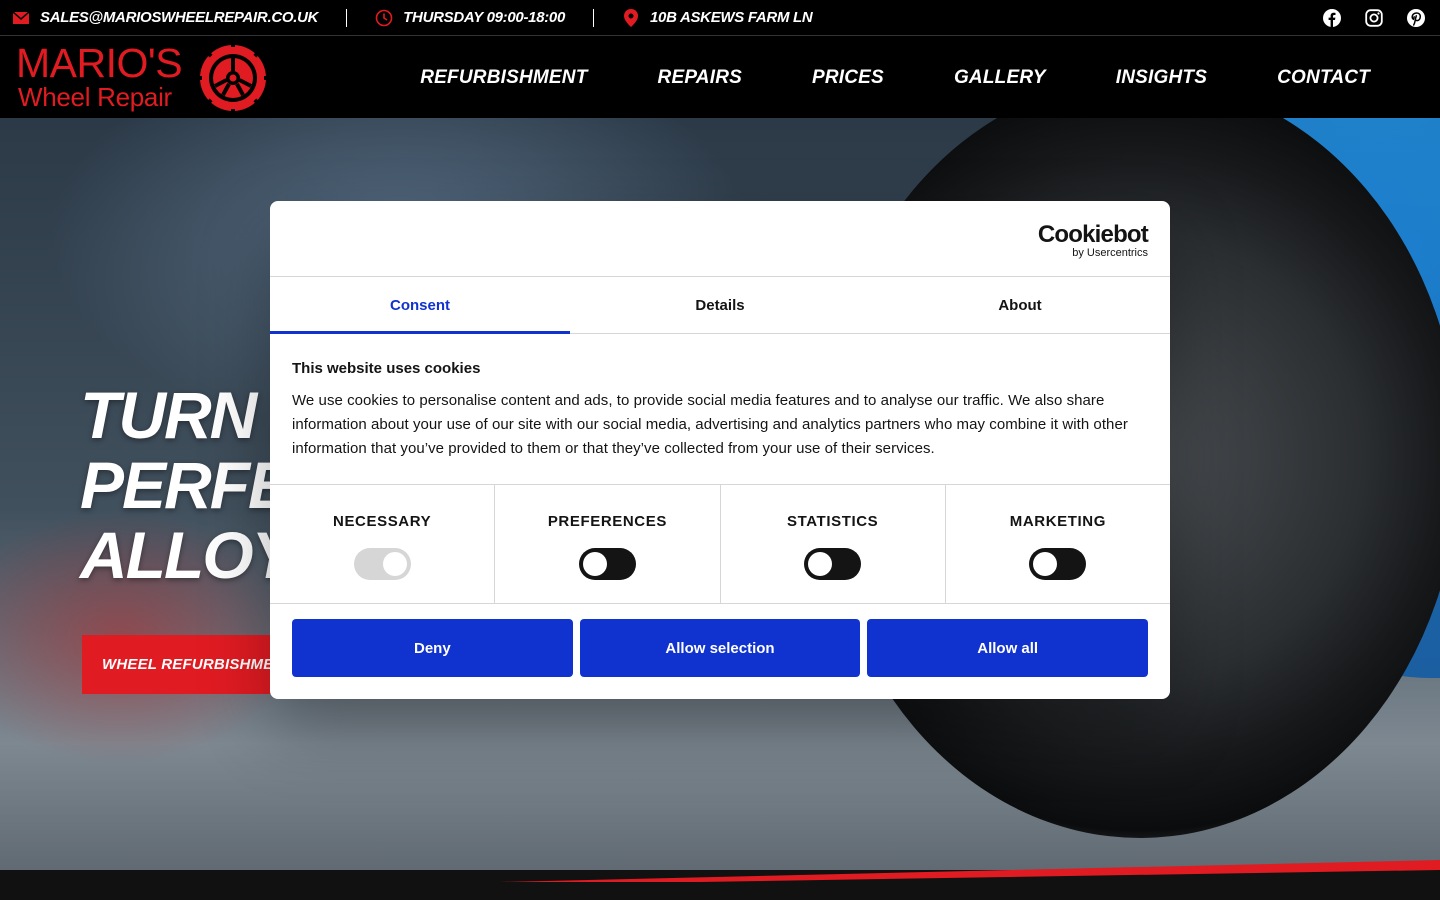 Image resolution: width=1440 pixels, height=900 pixels. What do you see at coordinates (1416, 18) in the screenshot?
I see `pinterest-icon` at bounding box center [1416, 18].